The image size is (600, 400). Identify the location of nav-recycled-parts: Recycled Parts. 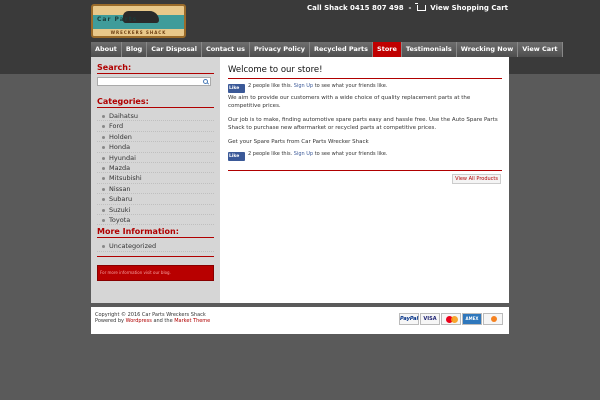
(341, 49).